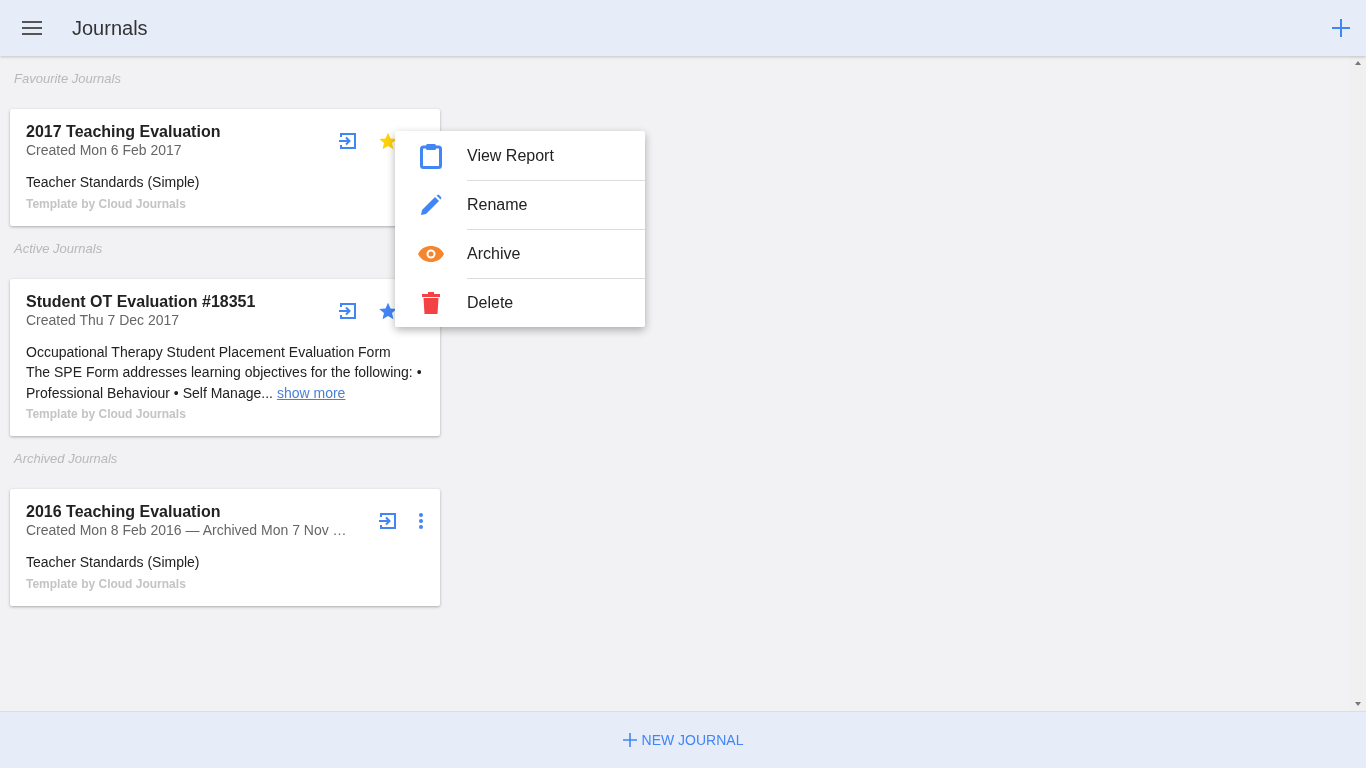  Describe the element at coordinates (104, 150) in the screenshot. I see `journal-date: Created Mon 6 Feb 2017` at that location.